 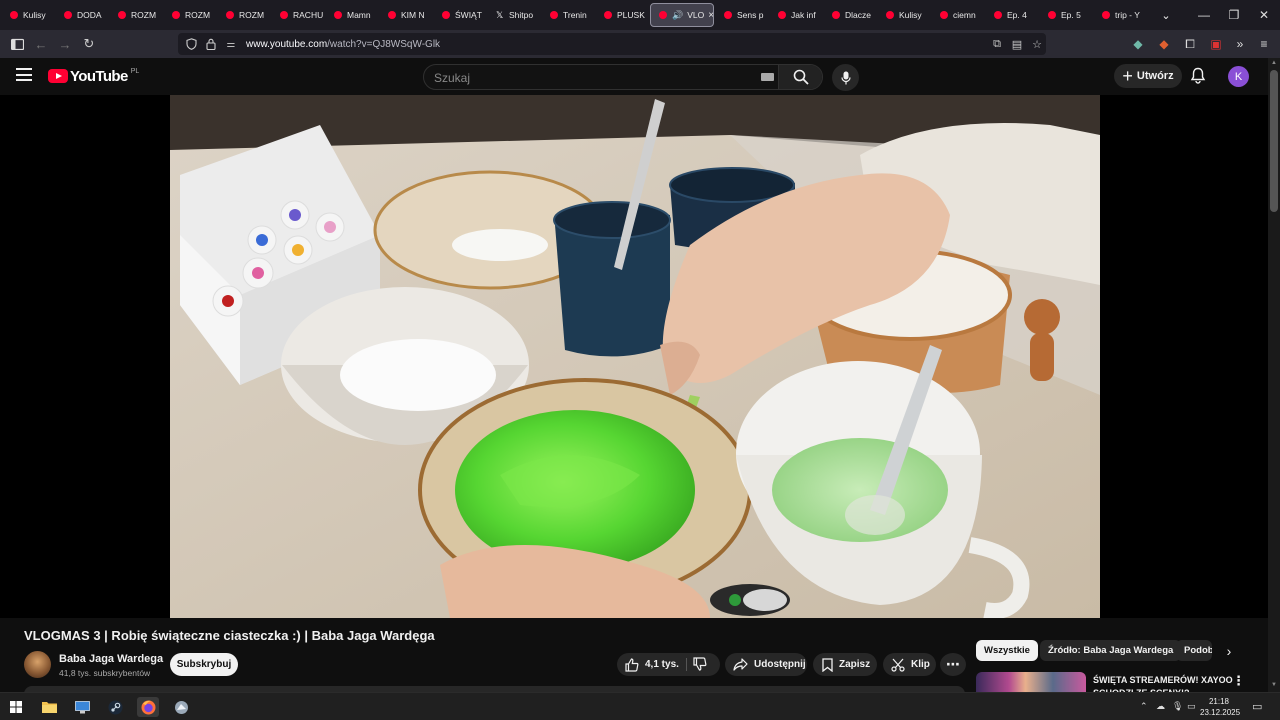 What do you see at coordinates (594, 77) in the screenshot?
I see `search-input` at bounding box center [594, 77].